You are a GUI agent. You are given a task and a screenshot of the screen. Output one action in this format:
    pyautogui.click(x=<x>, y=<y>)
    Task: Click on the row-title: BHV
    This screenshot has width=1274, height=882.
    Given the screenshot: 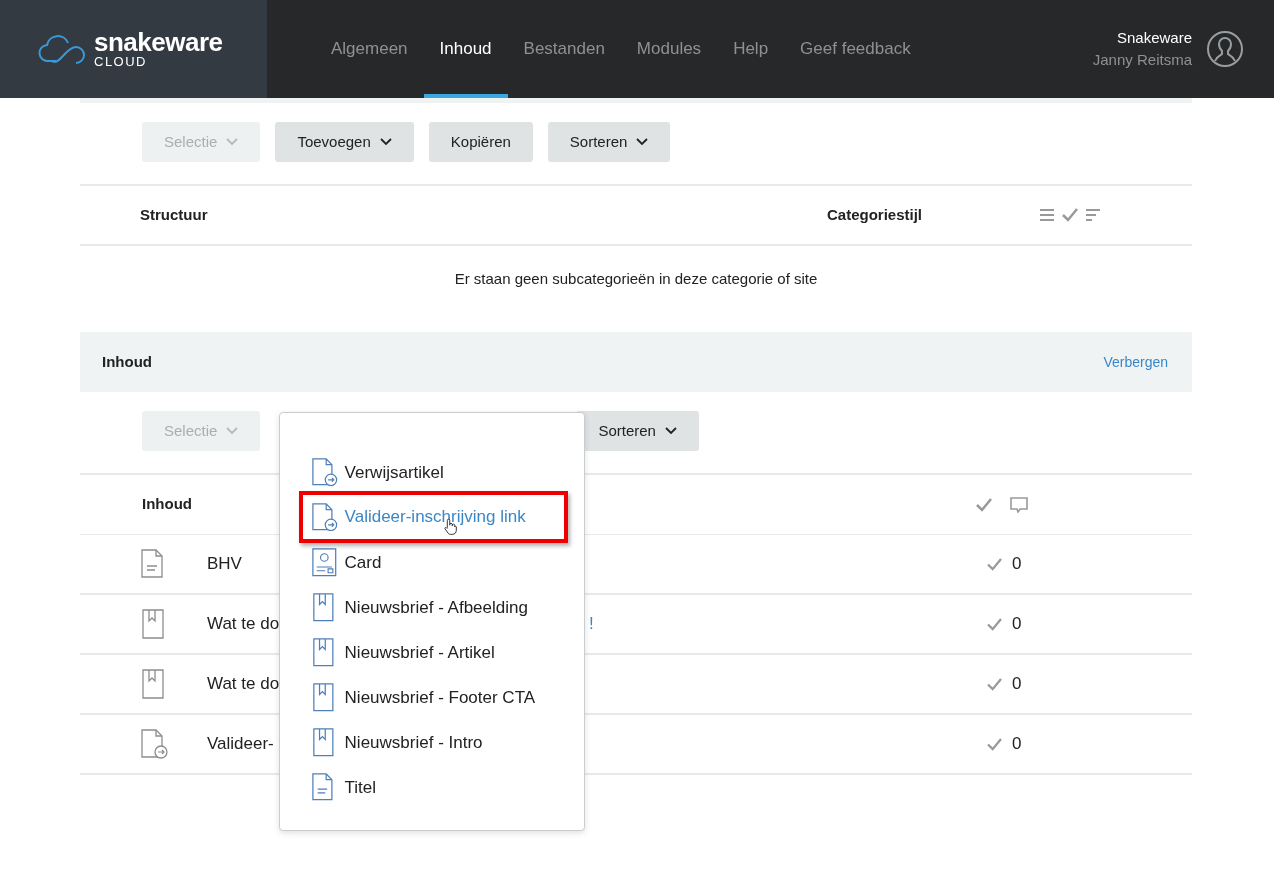 What is the action you would take?
    pyautogui.click(x=224, y=564)
    